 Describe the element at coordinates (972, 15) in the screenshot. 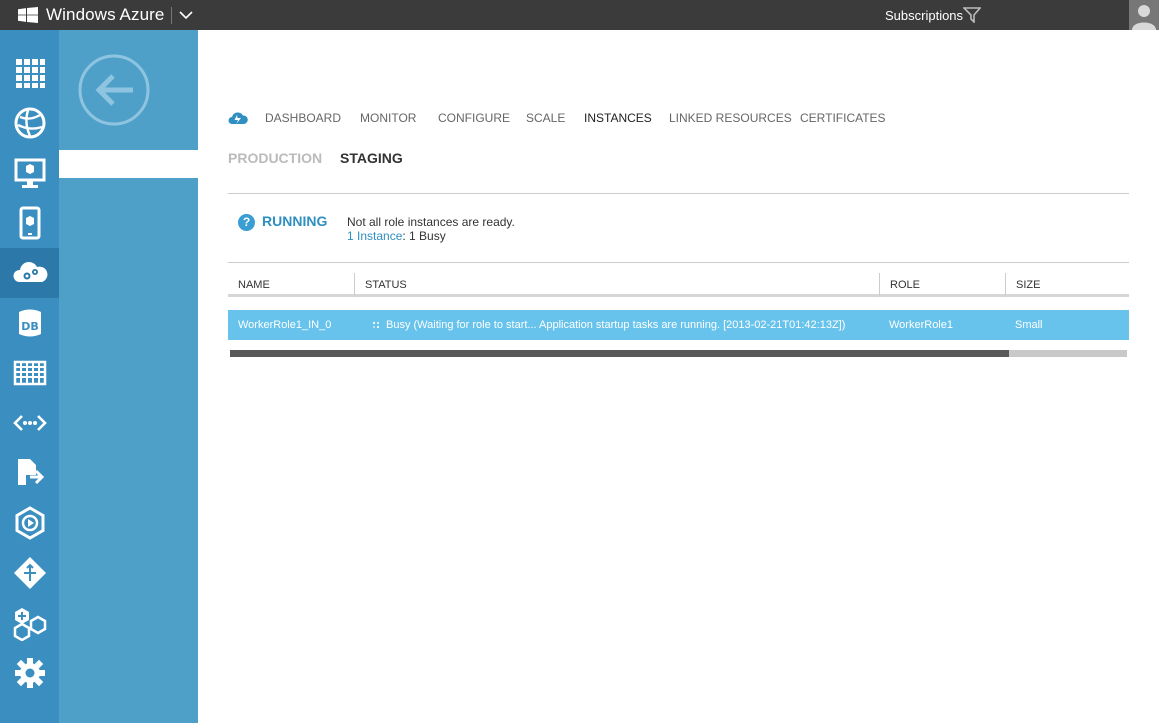

I see `filter-icon` at that location.